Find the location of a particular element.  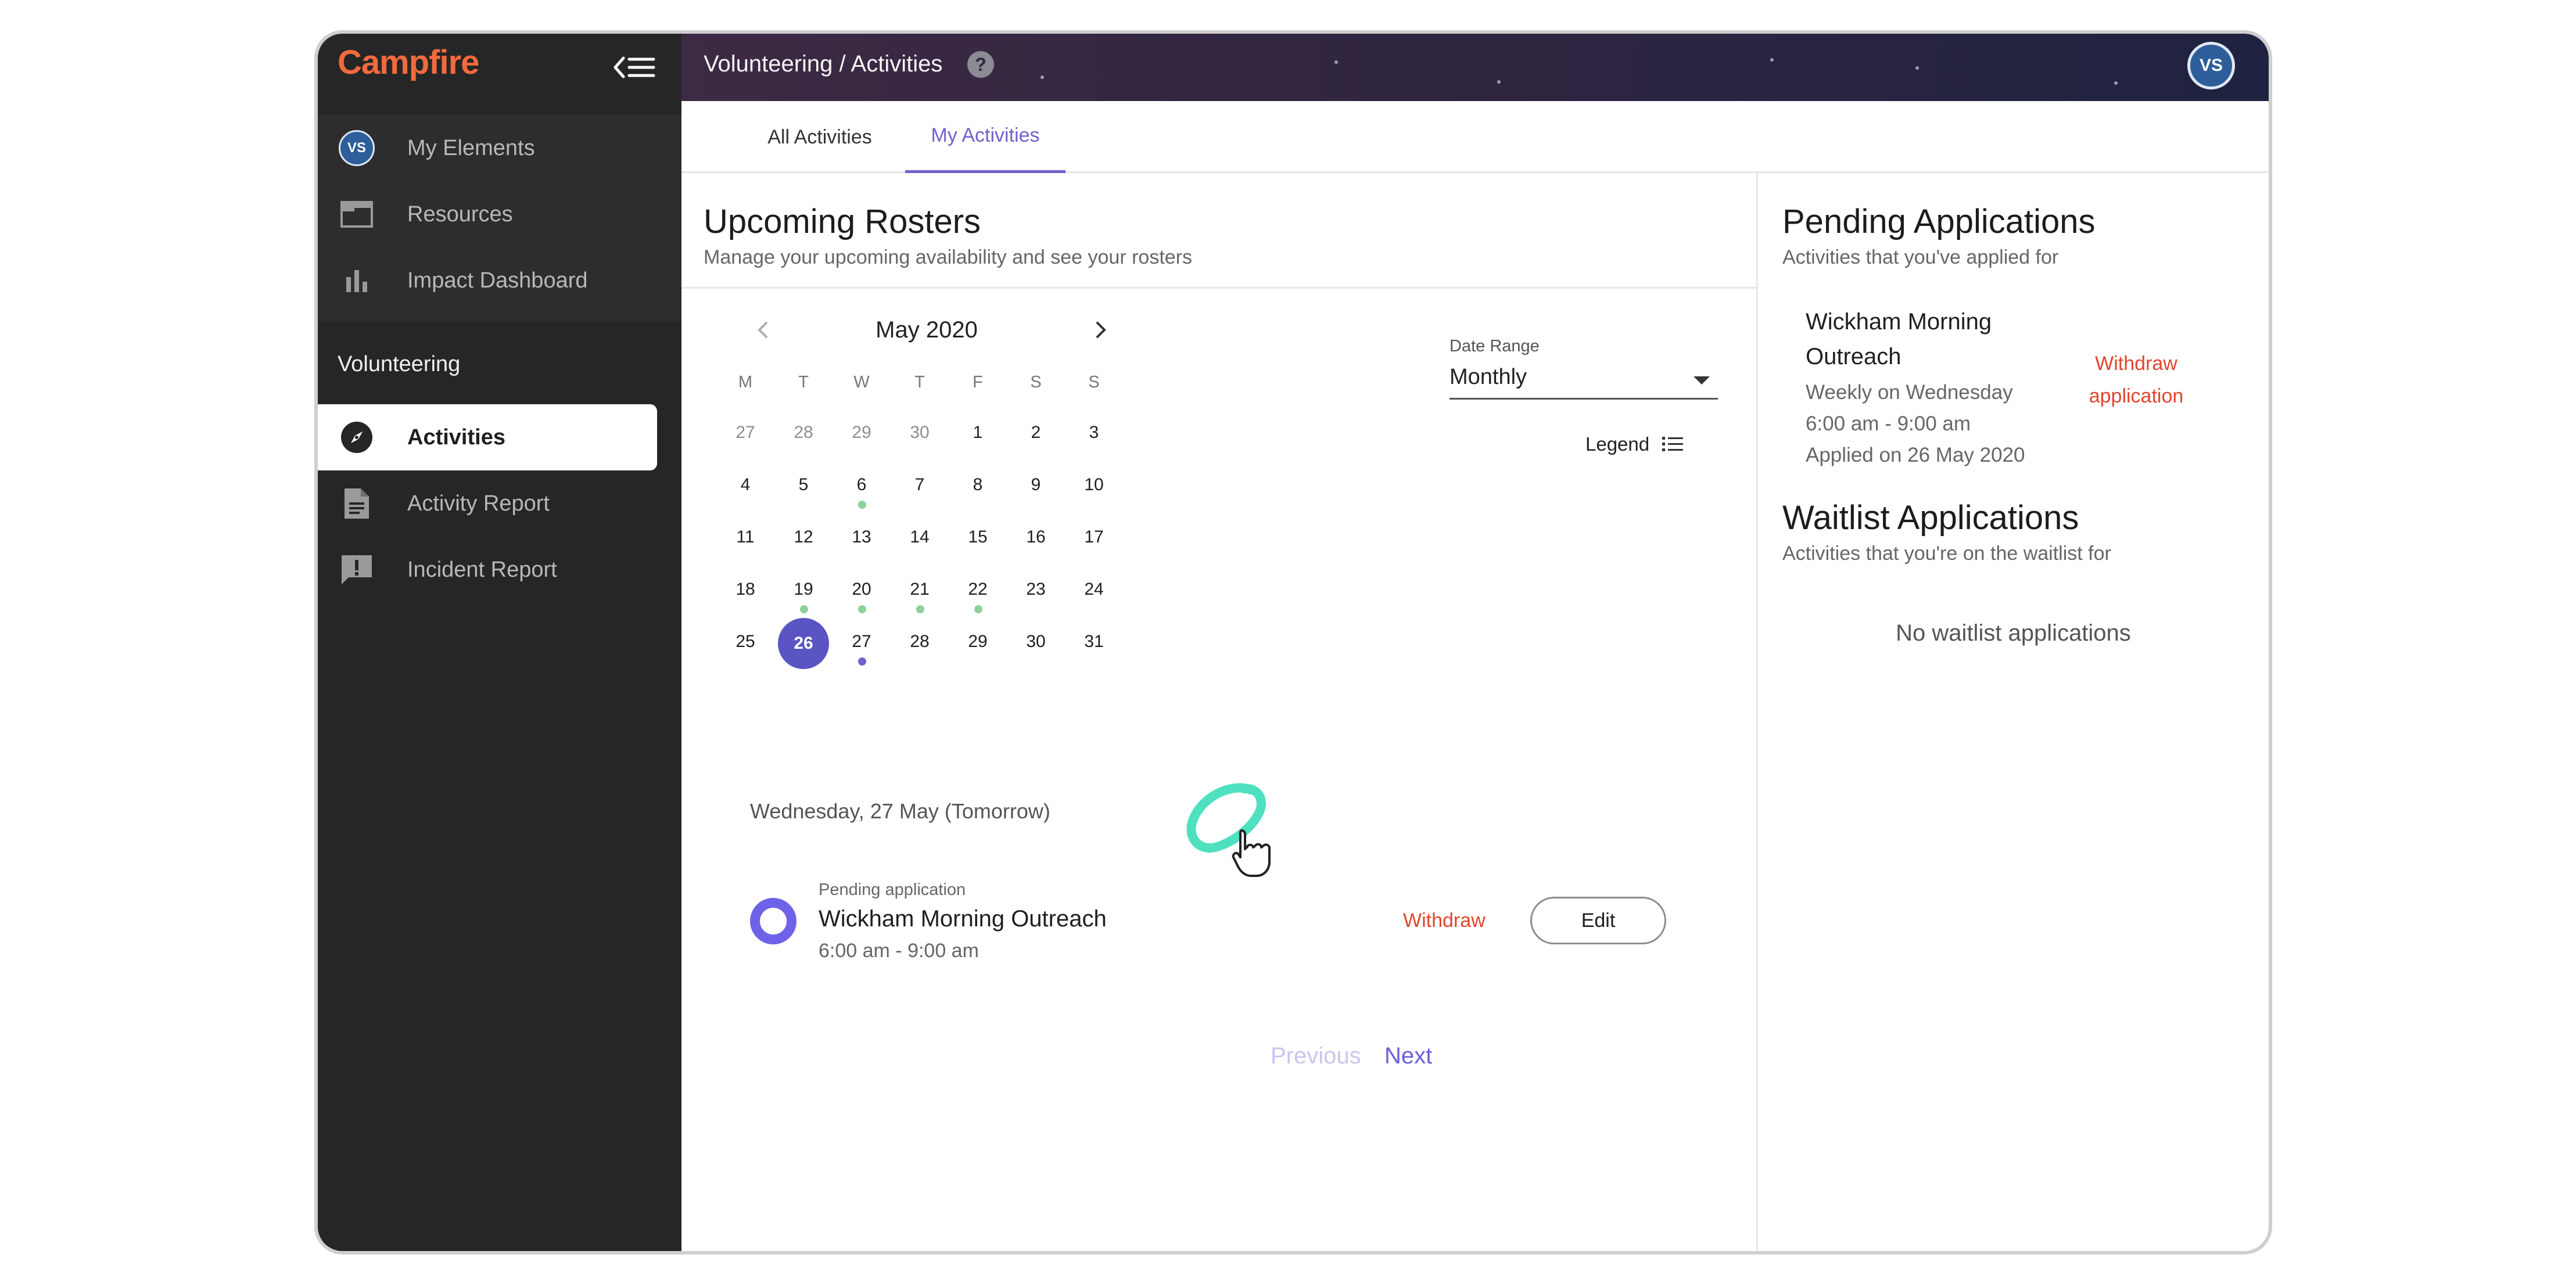

collapse-menu-icon is located at coordinates (634, 67).